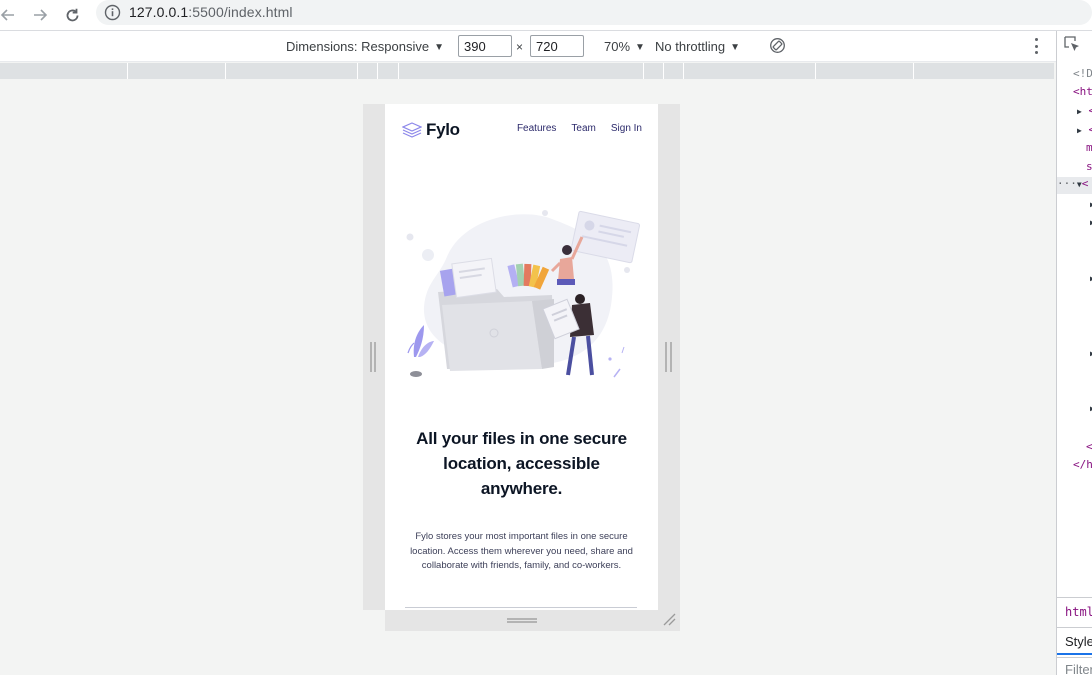 Image resolution: width=1092 pixels, height=675 pixels. I want to click on resize-corner-icon, so click(669, 619).